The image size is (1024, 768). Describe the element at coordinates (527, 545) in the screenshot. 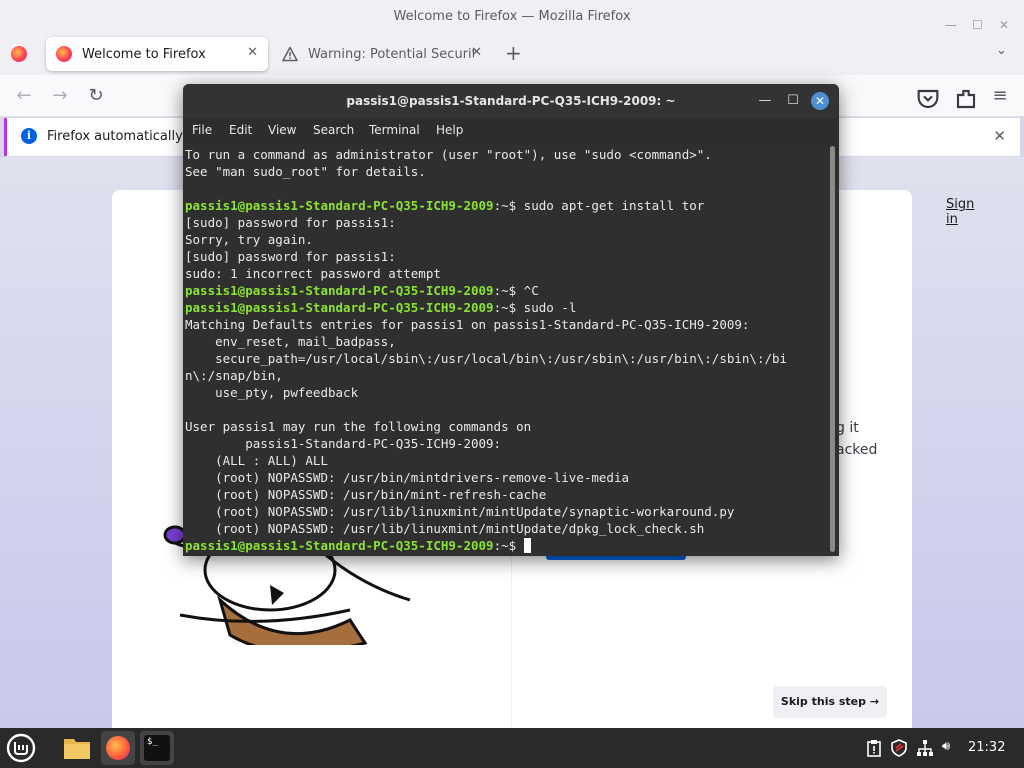

I see `terminal-cursor` at that location.